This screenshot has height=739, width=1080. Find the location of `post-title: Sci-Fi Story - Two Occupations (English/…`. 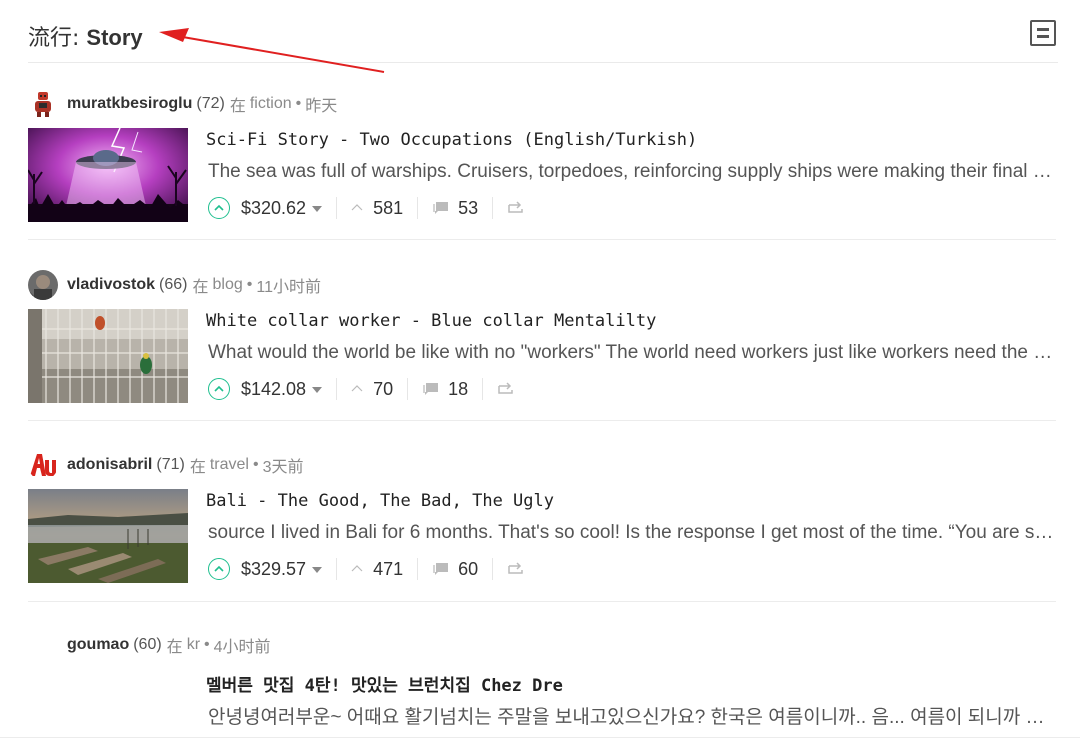

post-title: Sci-Fi Story - Two Occupations (English/… is located at coordinates (451, 140).